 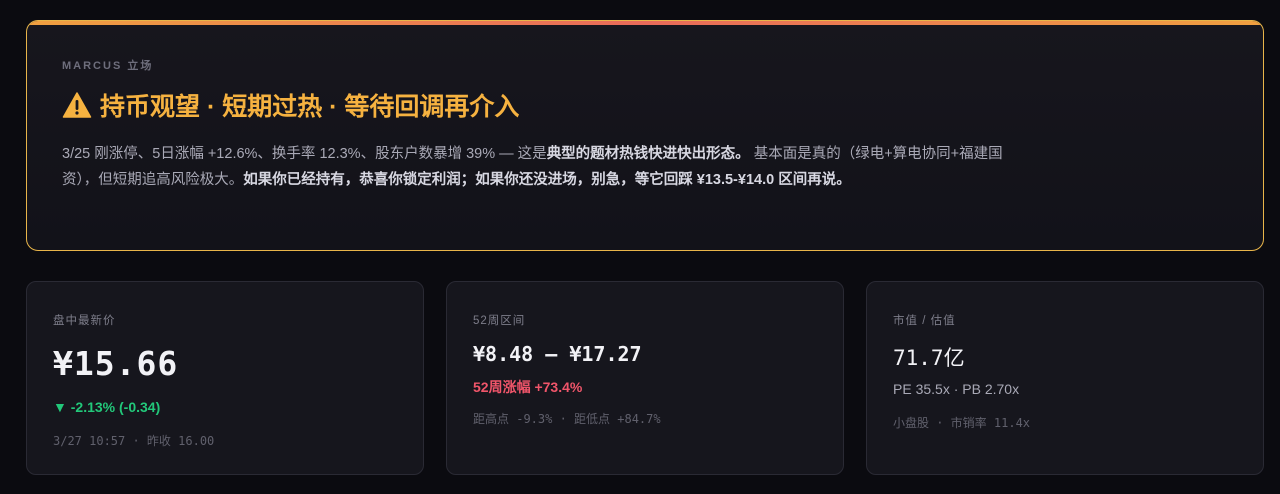 I want to click on stance-title: 持币观望 · 短期过热 · 等待回调再介入, so click(x=290, y=105).